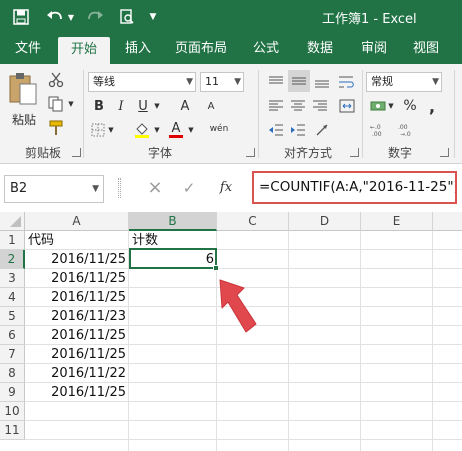 This screenshot has width=462, height=451. What do you see at coordinates (12, 411) in the screenshot?
I see `row-header: 10` at bounding box center [12, 411].